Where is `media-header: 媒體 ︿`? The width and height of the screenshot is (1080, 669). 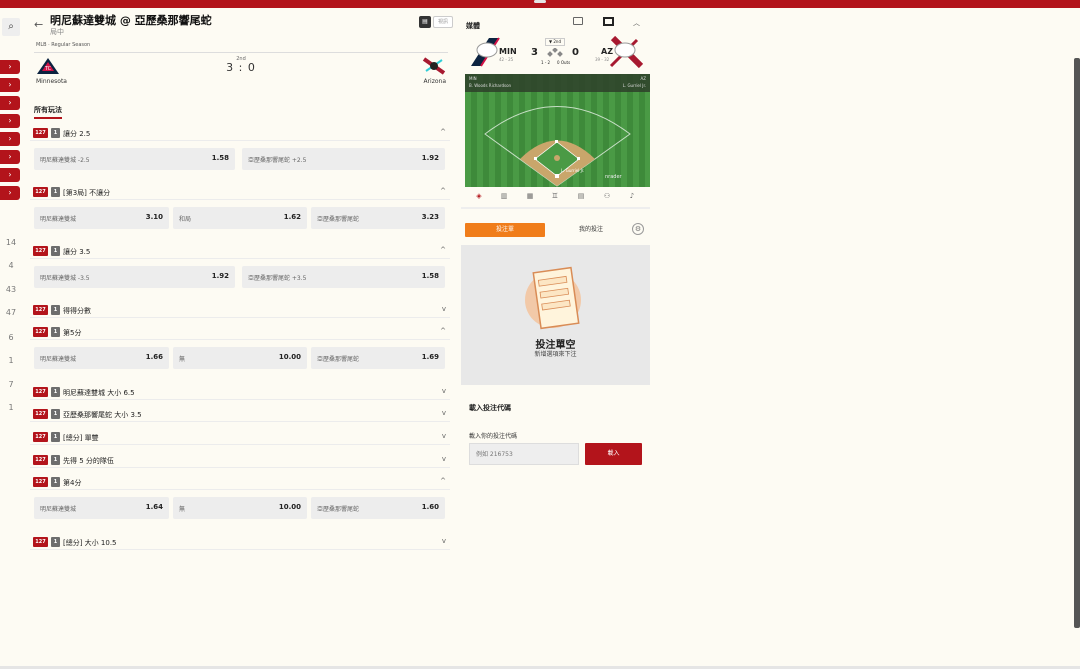
media-header: 媒體 ︿ is located at coordinates (555, 21).